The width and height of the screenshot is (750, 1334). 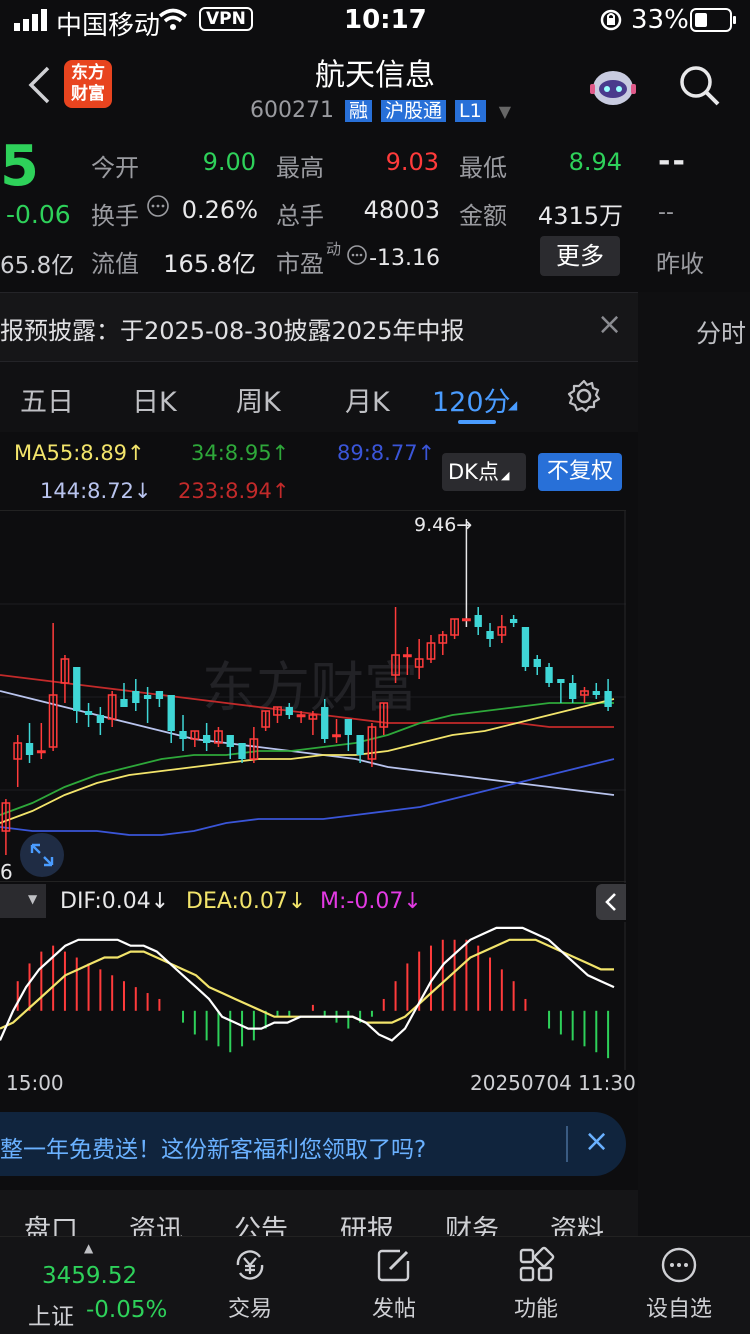 What do you see at coordinates (42, 855) in the screenshot?
I see `expand-chart-button` at bounding box center [42, 855].